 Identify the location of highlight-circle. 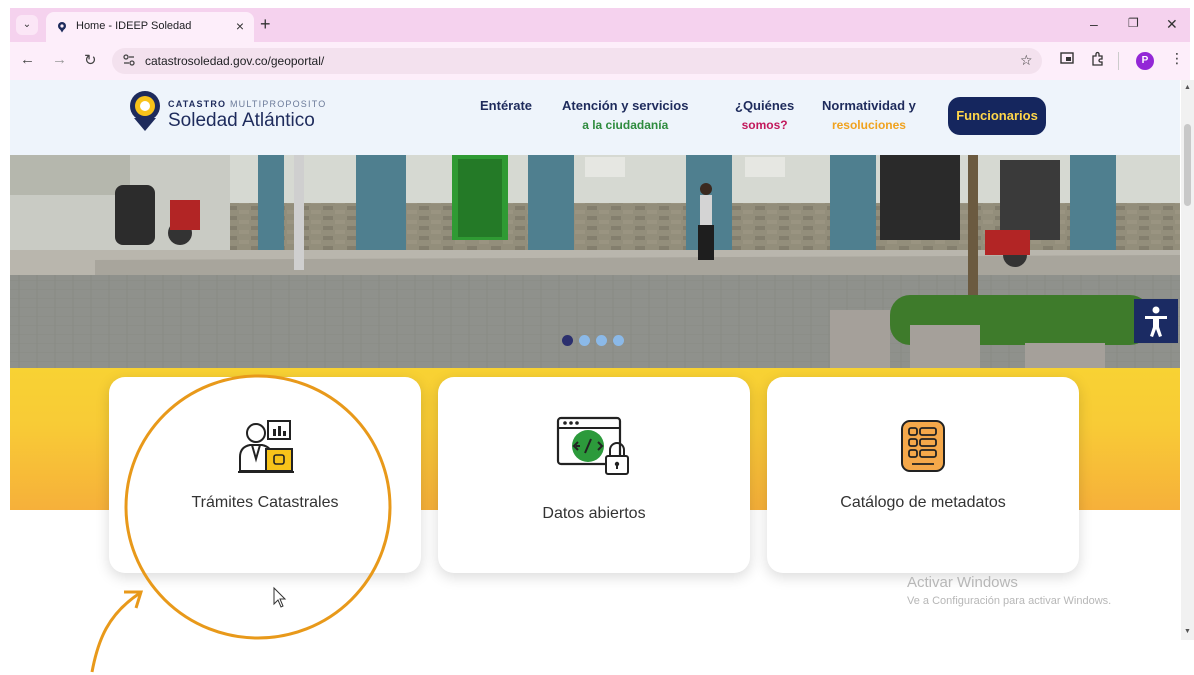
(258, 507).